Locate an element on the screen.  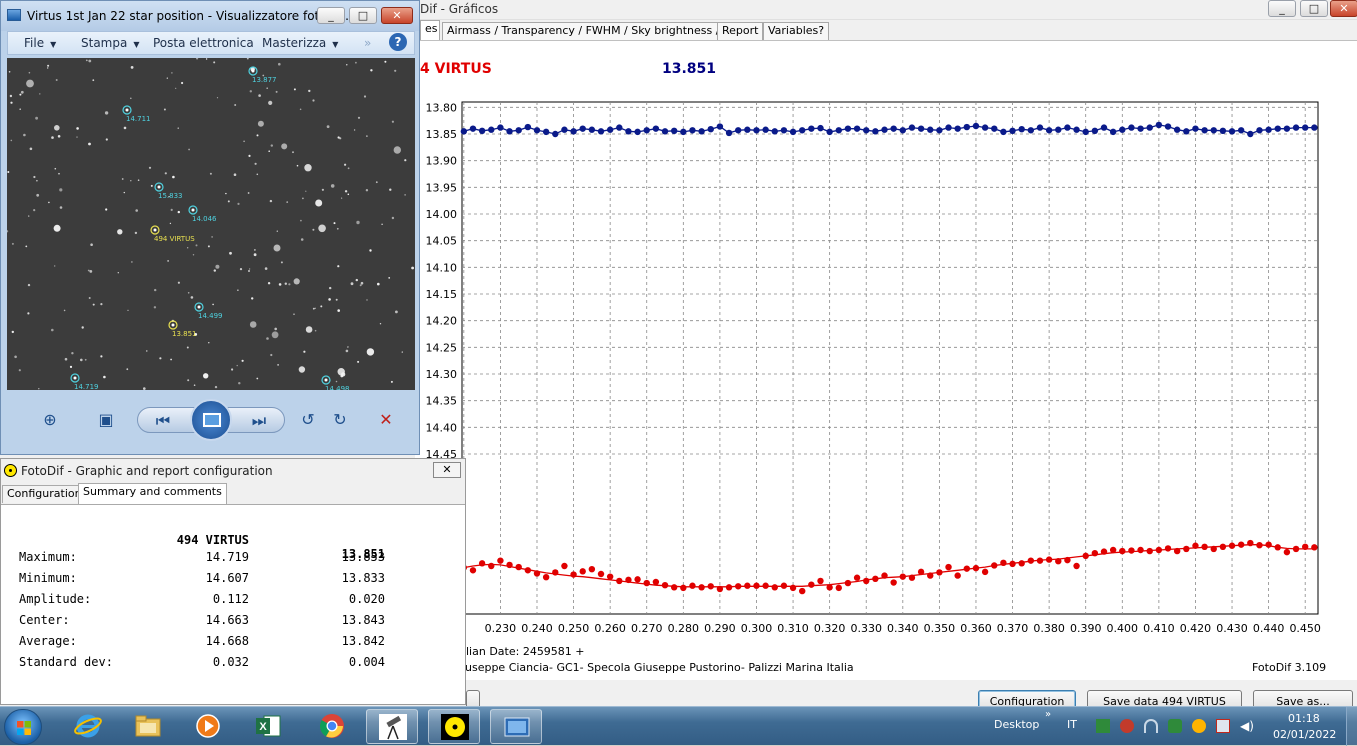
toolbar-chevron-icon: » is located at coordinates (1048, 714).